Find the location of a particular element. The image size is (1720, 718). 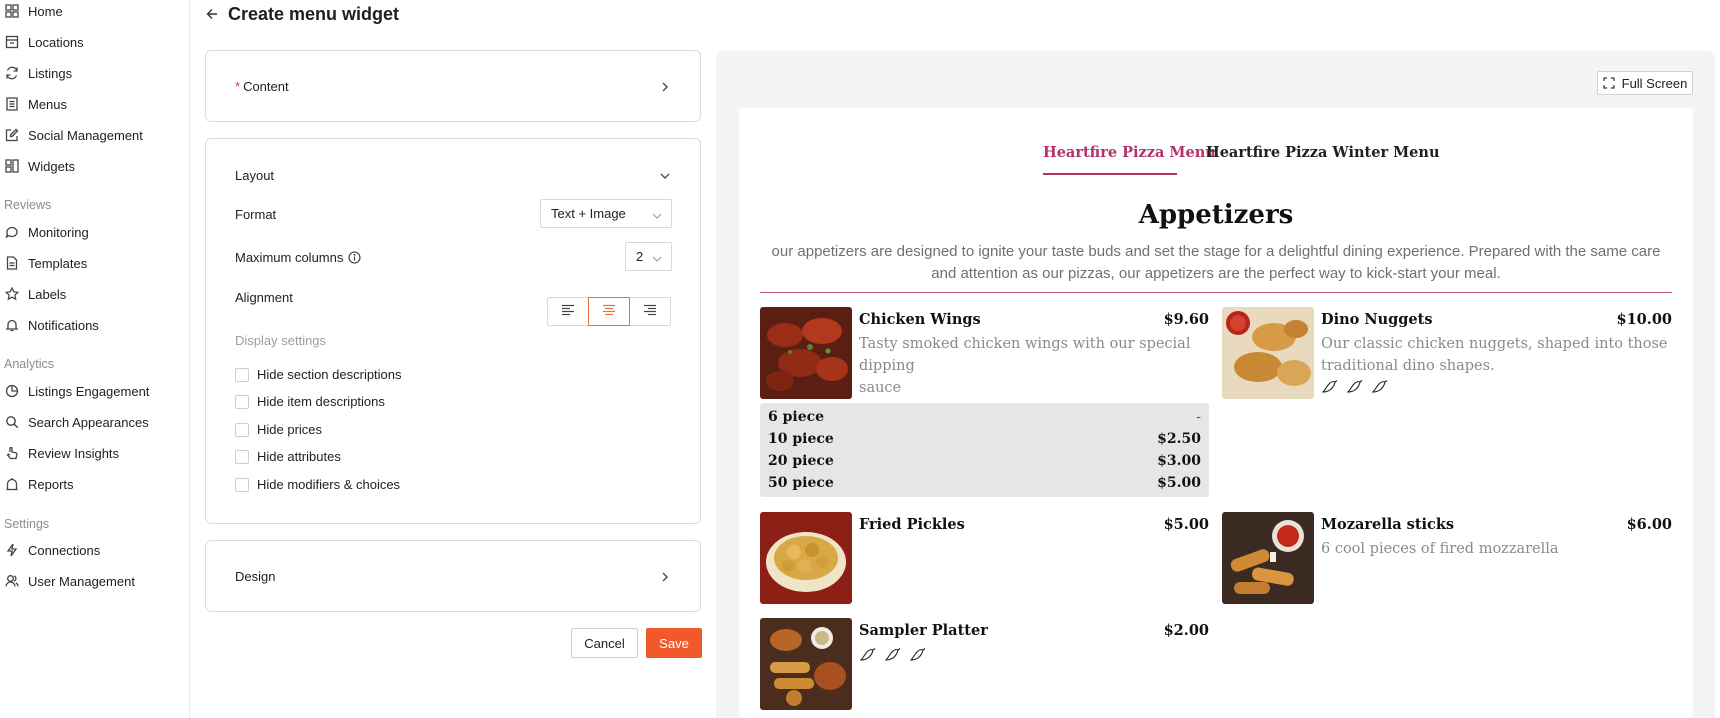

active-tab-indicator is located at coordinates (1110, 174).